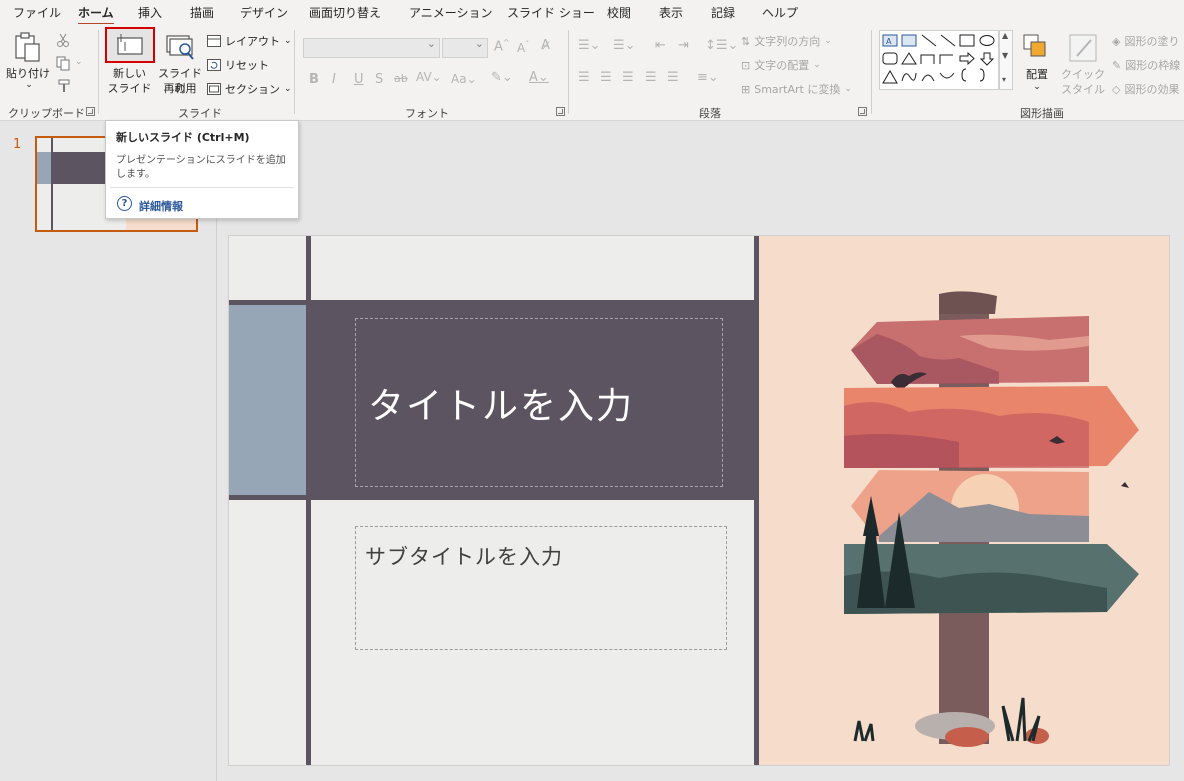  I want to click on copy-dropdown-icon: ⌄, so click(79, 62).